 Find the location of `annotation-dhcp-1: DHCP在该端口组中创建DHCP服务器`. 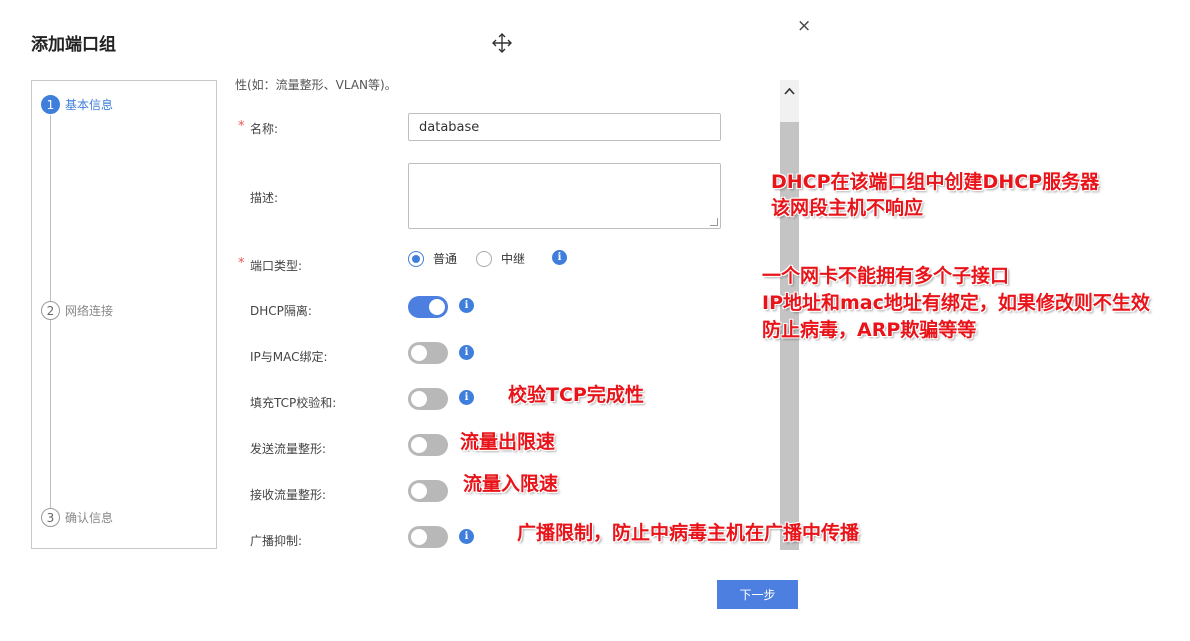

annotation-dhcp-1: DHCP在该端口组中创建DHCP服务器 is located at coordinates (935, 182).